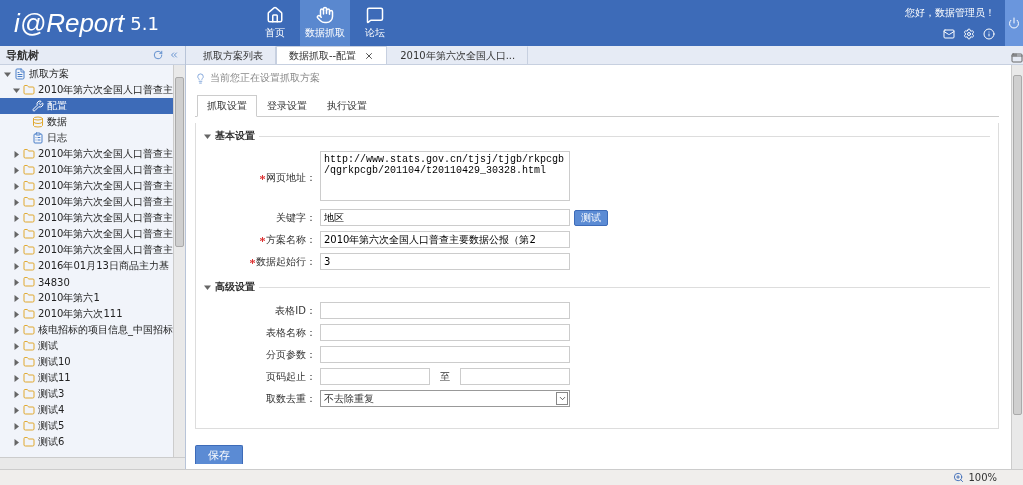 This screenshot has height=485, width=1023. Describe the element at coordinates (86, 138) in the screenshot. I see `tree-item: 日志` at that location.